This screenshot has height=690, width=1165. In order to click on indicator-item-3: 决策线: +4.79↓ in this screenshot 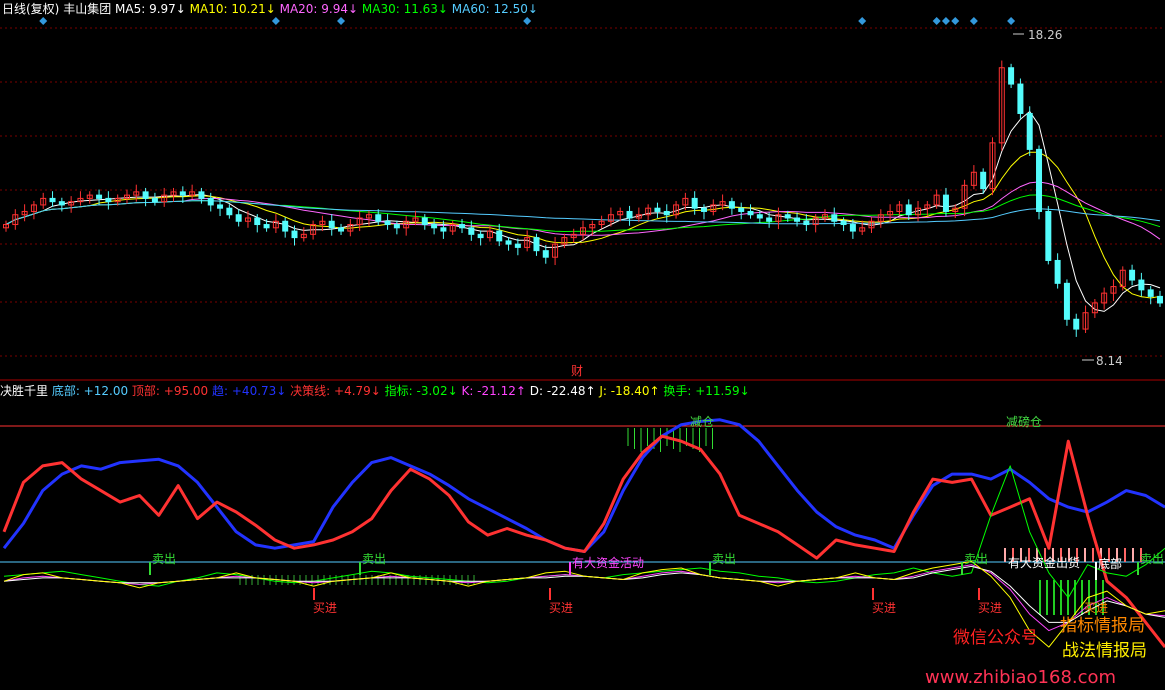, I will do `click(337, 391)`.